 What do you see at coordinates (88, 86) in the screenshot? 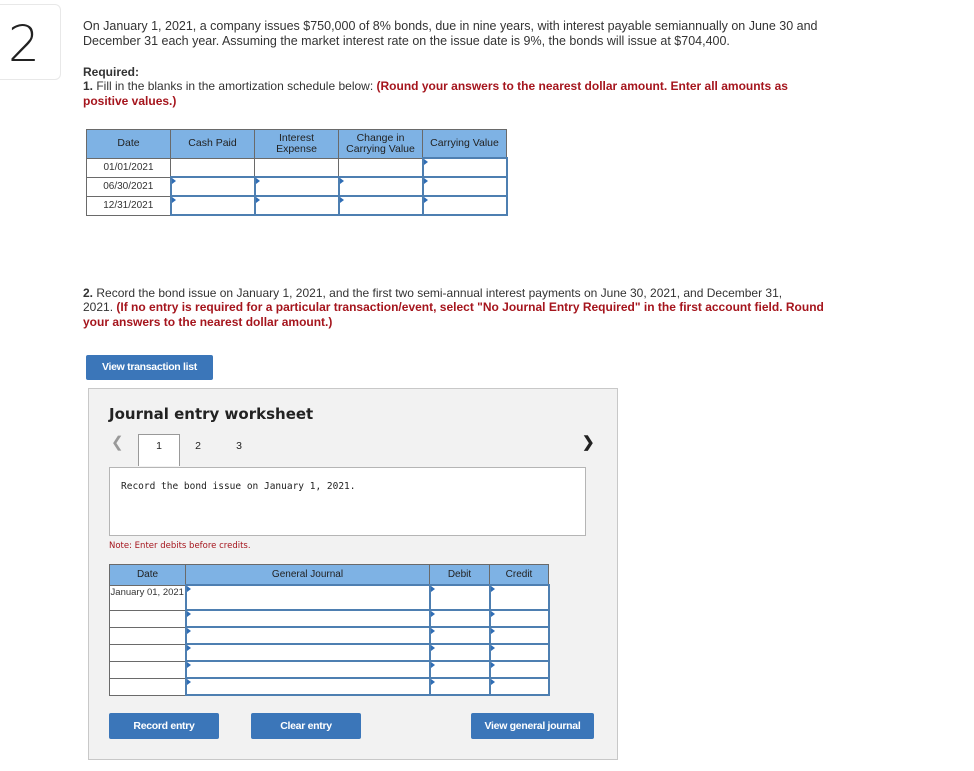
I see `part1-number: 1.` at bounding box center [88, 86].